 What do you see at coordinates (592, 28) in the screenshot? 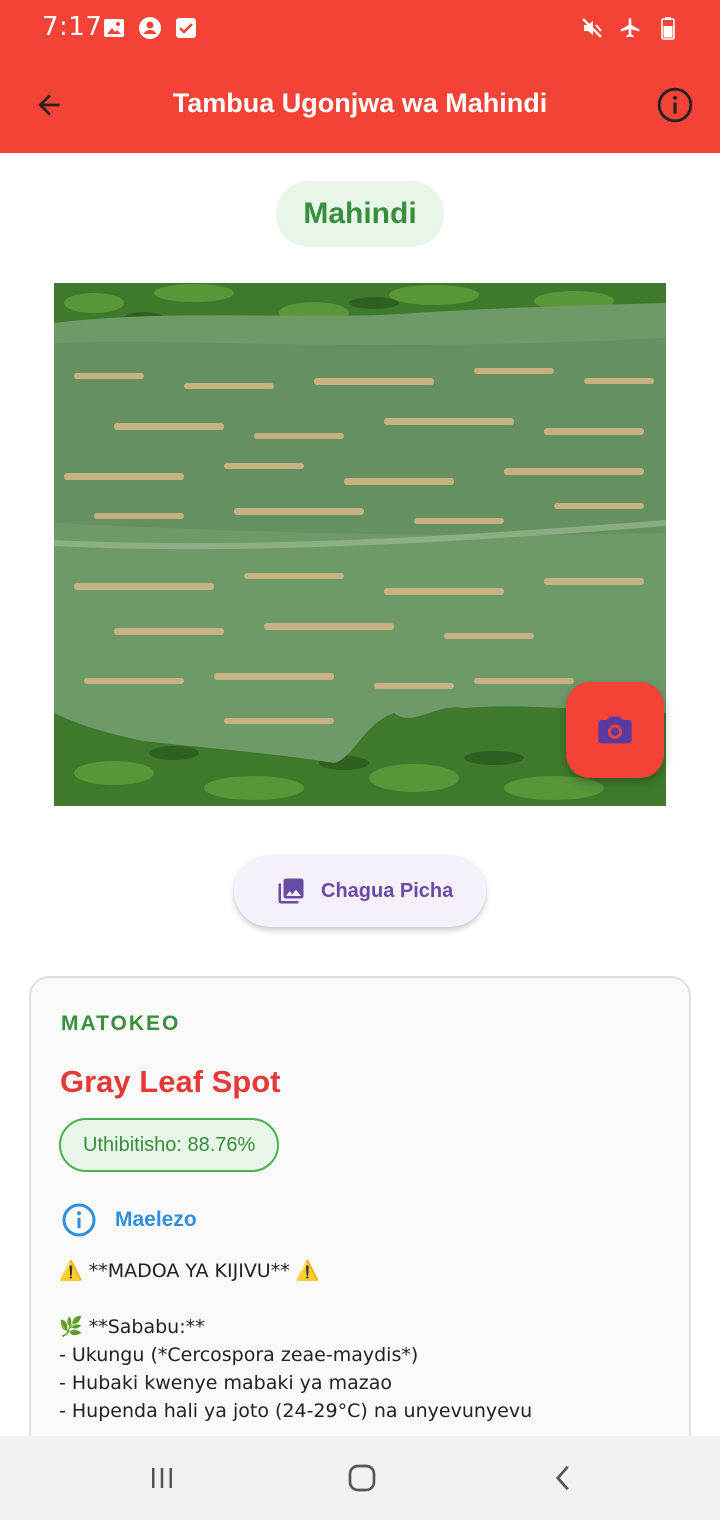
I see `mute-icon` at bounding box center [592, 28].